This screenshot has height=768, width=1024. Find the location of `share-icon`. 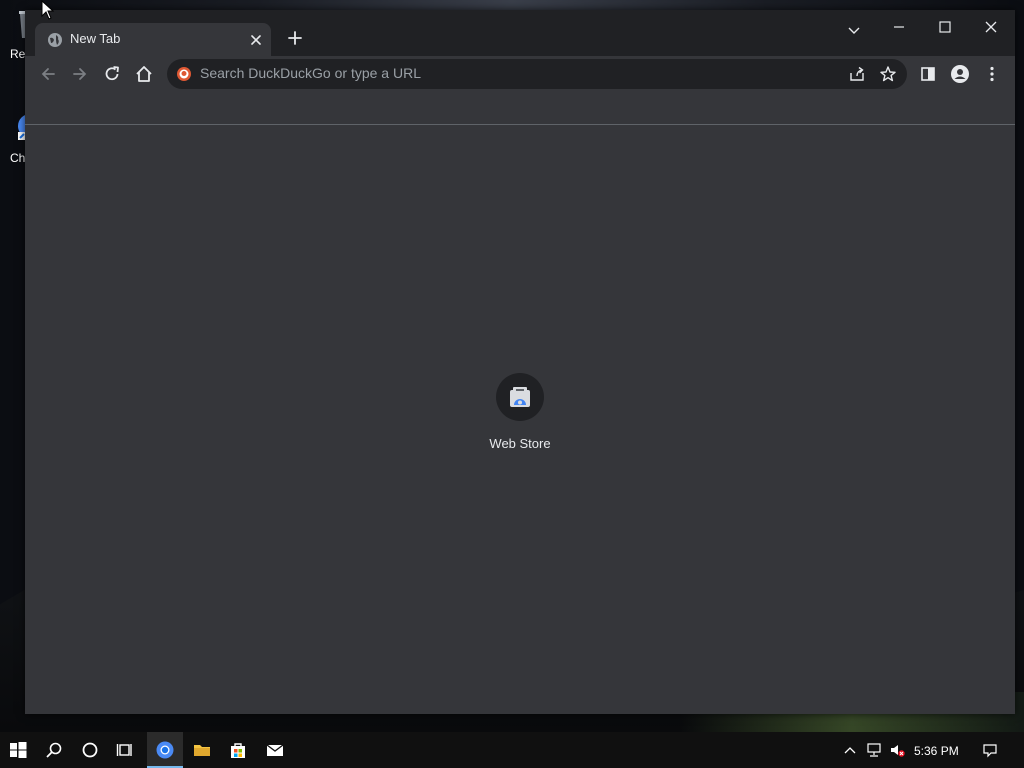

share-icon is located at coordinates (857, 74).